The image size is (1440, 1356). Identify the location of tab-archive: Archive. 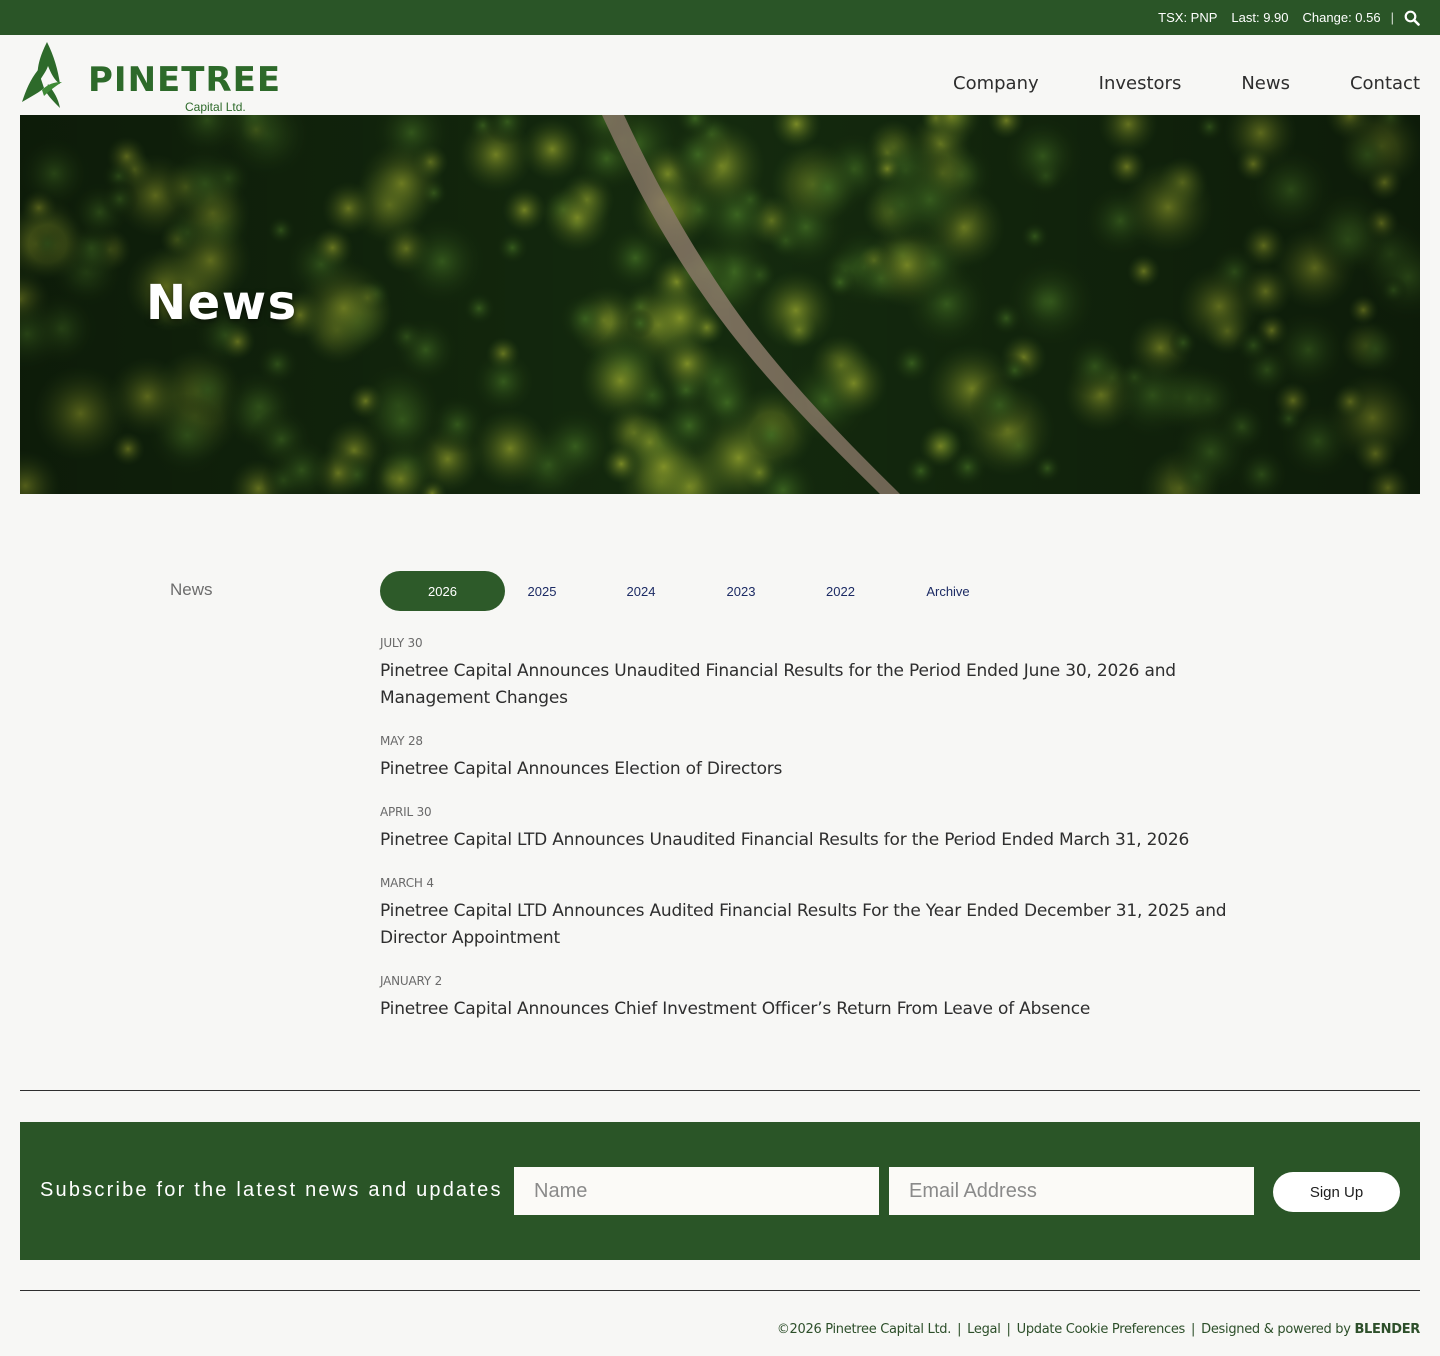
(948, 591).